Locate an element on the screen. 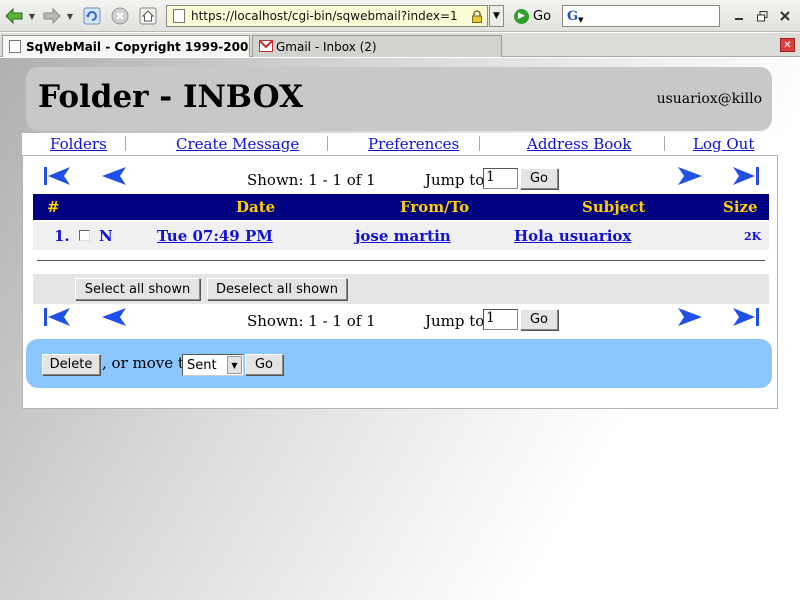  column-date: Date is located at coordinates (255, 207).